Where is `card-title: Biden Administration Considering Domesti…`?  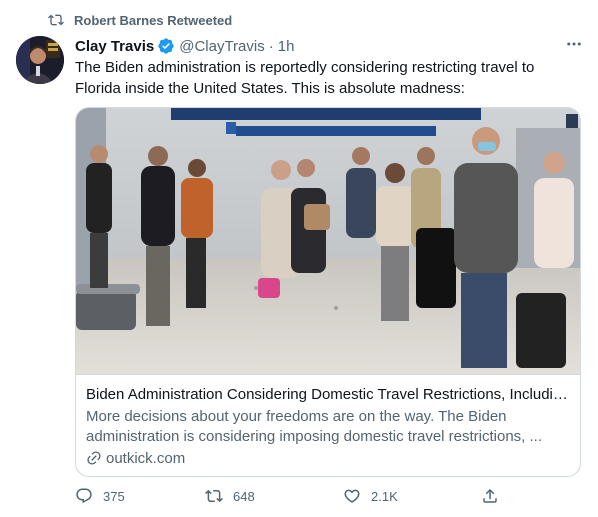
card-title: Biden Administration Considering Domesti… is located at coordinates (328, 394).